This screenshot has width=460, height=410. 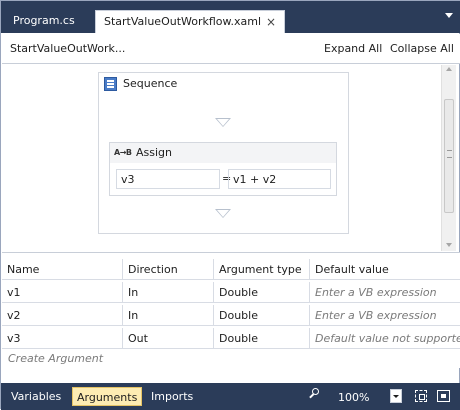 I want to click on tab-startvalueoutworkflow: StartValueOutWorkflow.xaml ×, so click(x=190, y=21).